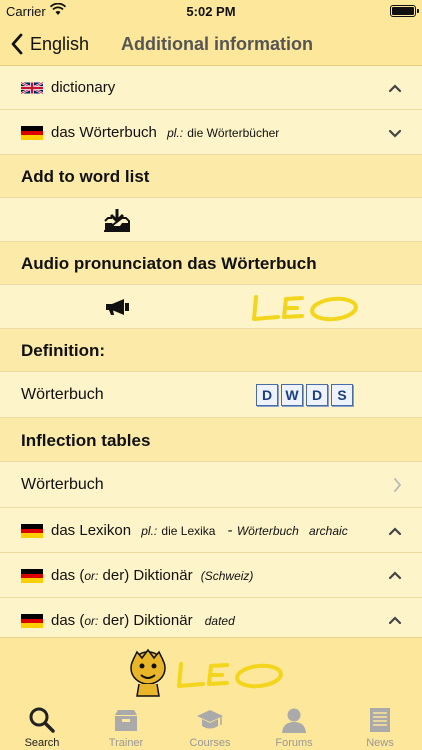 The image size is (422, 750). Describe the element at coordinates (211, 440) in the screenshot. I see `section-header-inflection: Inflection tables` at that location.